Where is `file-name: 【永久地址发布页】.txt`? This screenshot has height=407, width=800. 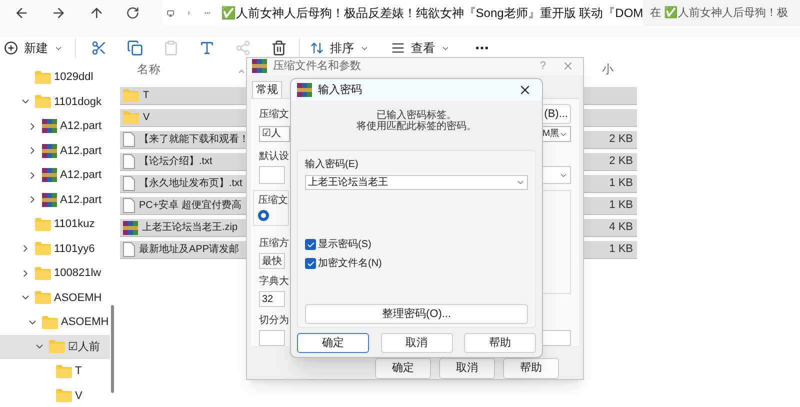
file-name: 【永久地址发布页】.txt is located at coordinates (190, 183).